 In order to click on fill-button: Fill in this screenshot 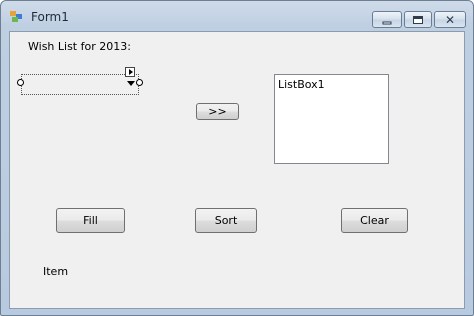, I will do `click(90, 220)`.